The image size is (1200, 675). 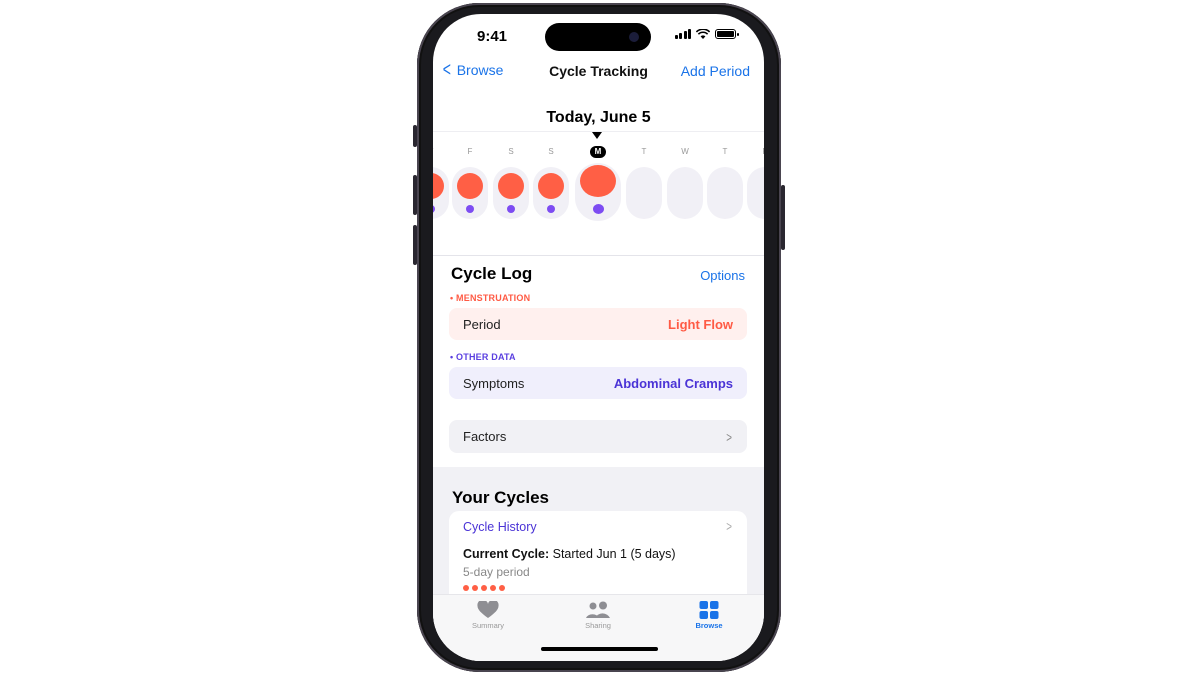 What do you see at coordinates (673, 383) in the screenshot?
I see `symptoms-value: Abdominal Cramps` at bounding box center [673, 383].